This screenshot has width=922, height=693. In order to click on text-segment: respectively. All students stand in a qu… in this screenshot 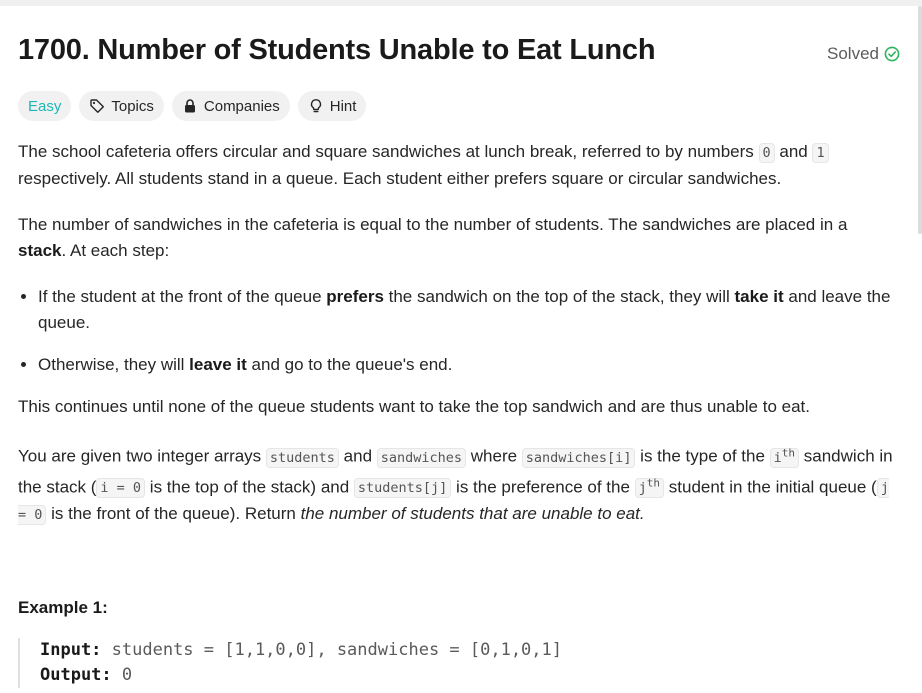, I will do `click(400, 178)`.